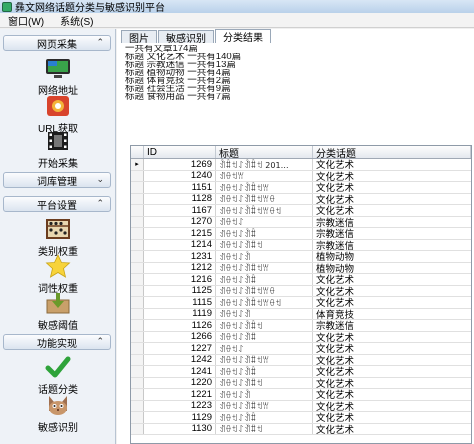 This screenshot has width=474, height=444. Describe the element at coordinates (392, 314) in the screenshot. I see `topic-cell: 体育竞技` at that location.